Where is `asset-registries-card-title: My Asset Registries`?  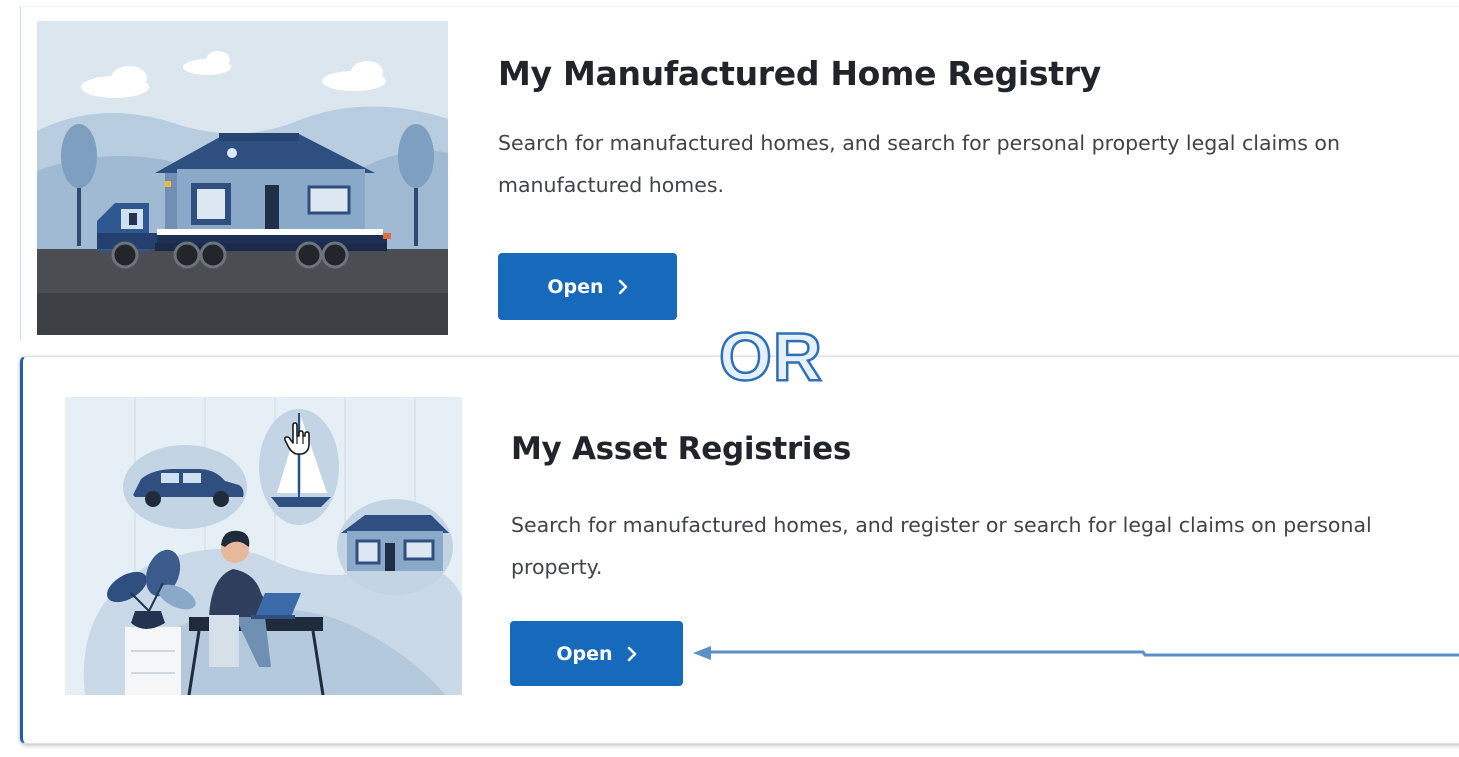 asset-registries-card-title: My Asset Registries is located at coordinates (681, 449).